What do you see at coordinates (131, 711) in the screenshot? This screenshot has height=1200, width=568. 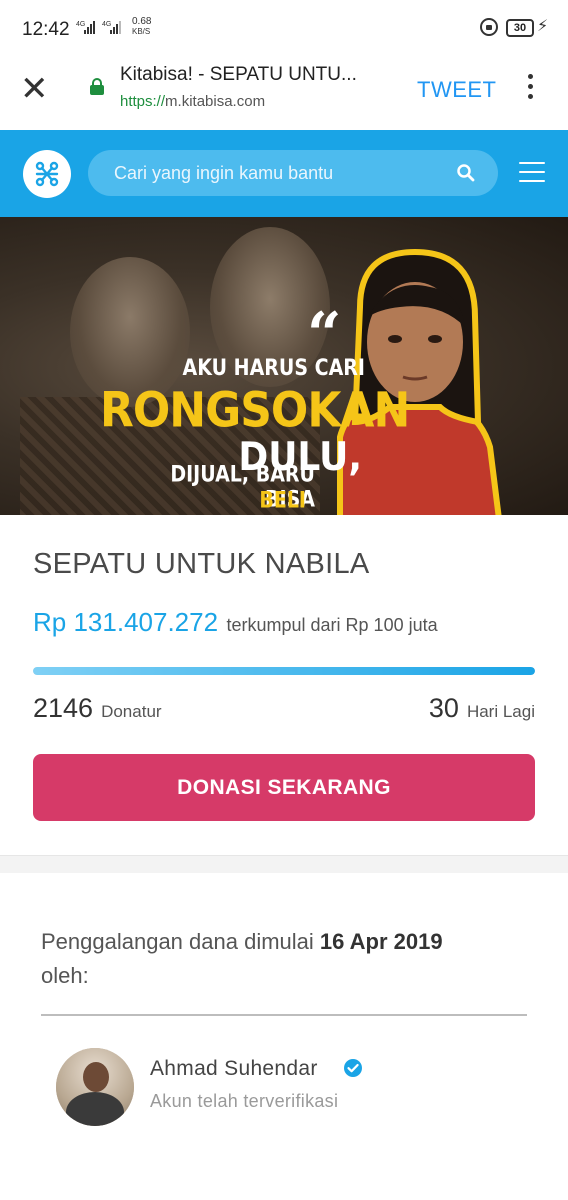 I see `donor-count-label: Donatur` at bounding box center [131, 711].